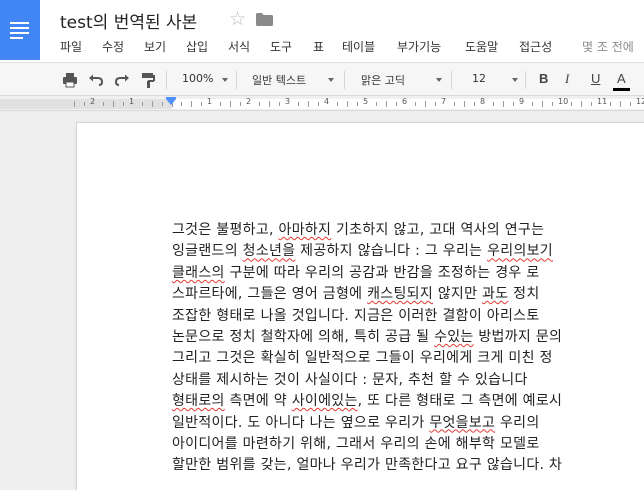 This screenshot has width=644, height=490. I want to click on font-size-select: 12, so click(479, 80).